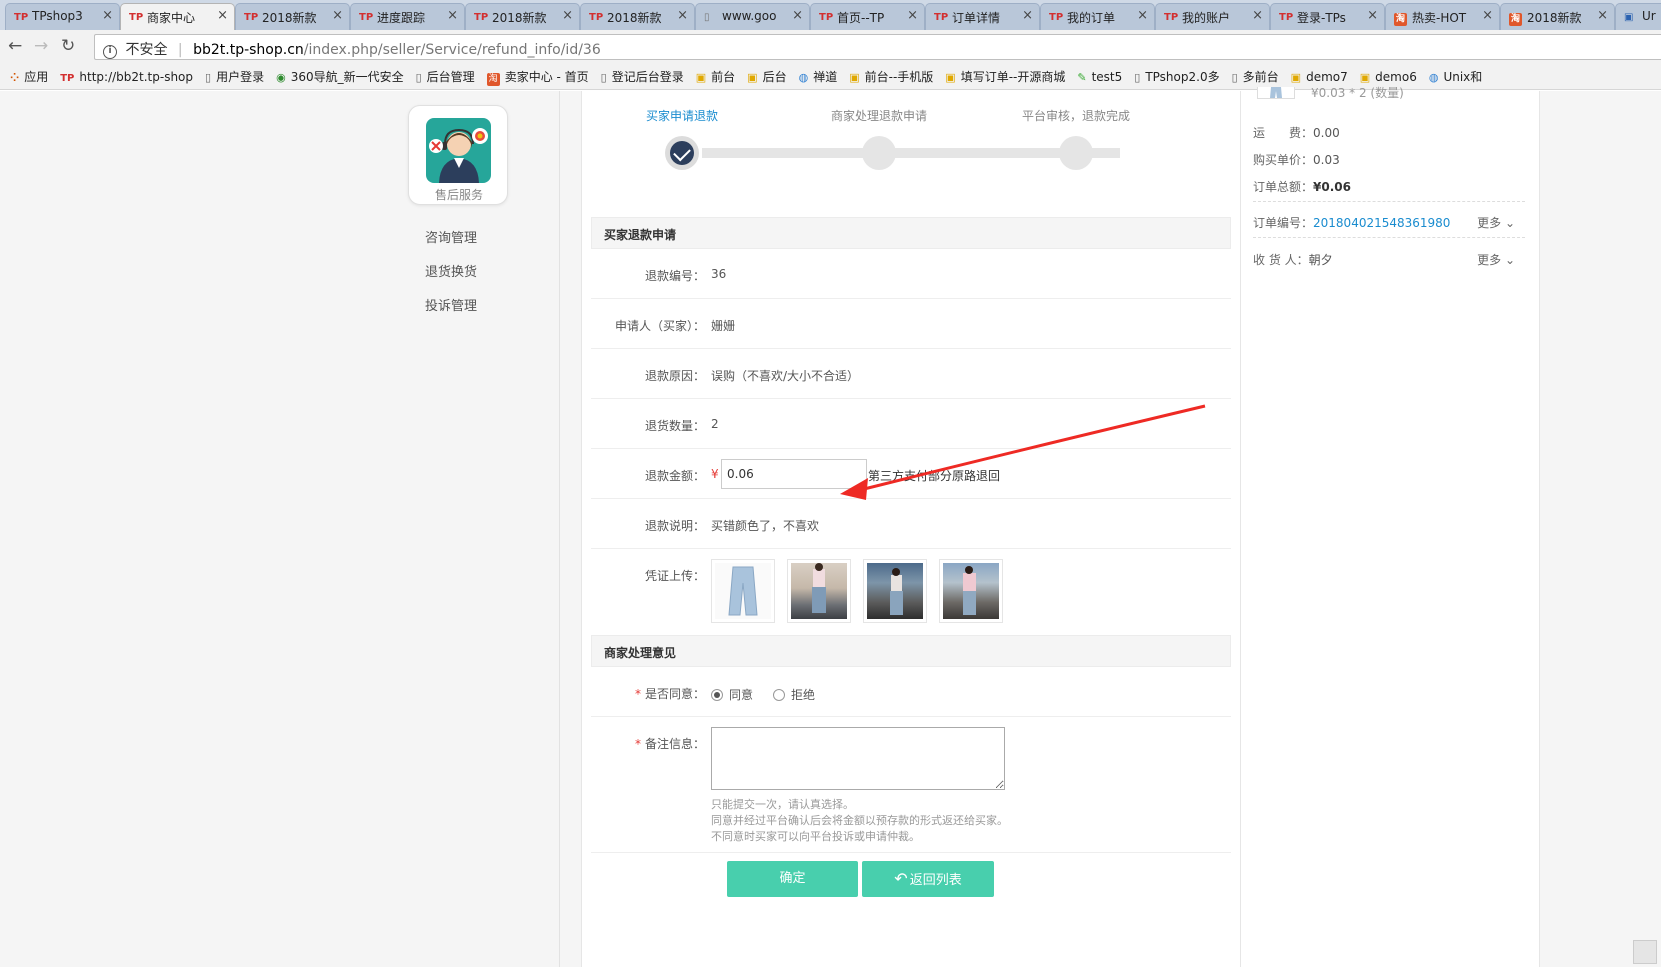  What do you see at coordinates (110, 52) in the screenshot?
I see `info-icon: i` at bounding box center [110, 52].